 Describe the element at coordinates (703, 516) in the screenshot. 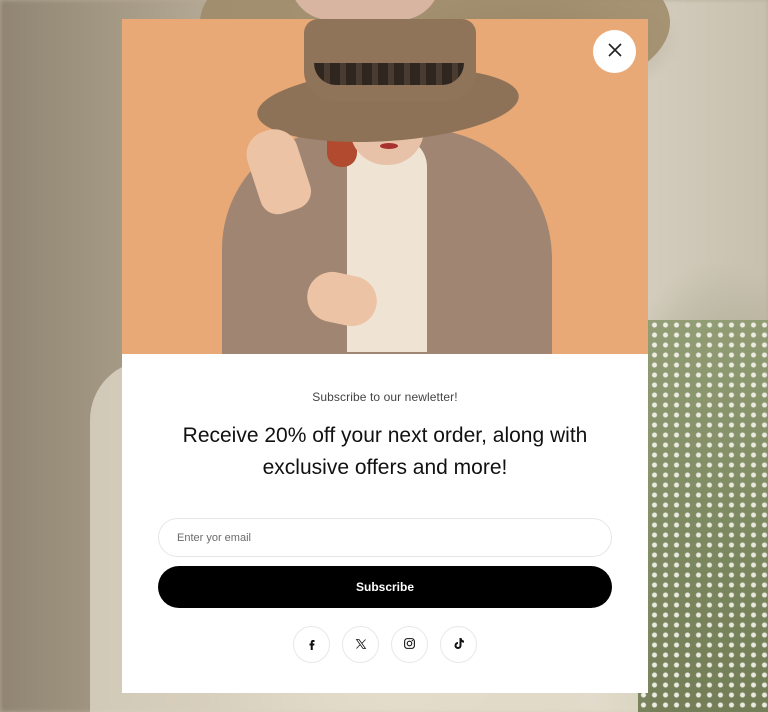

I see `backdrop-flowers` at that location.